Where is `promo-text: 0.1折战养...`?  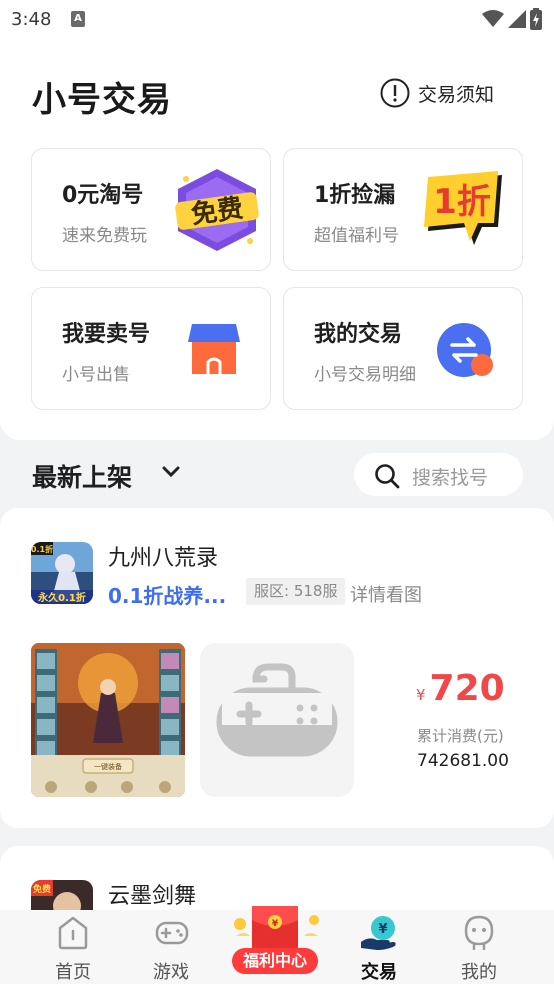
promo-text: 0.1折战养... is located at coordinates (167, 596).